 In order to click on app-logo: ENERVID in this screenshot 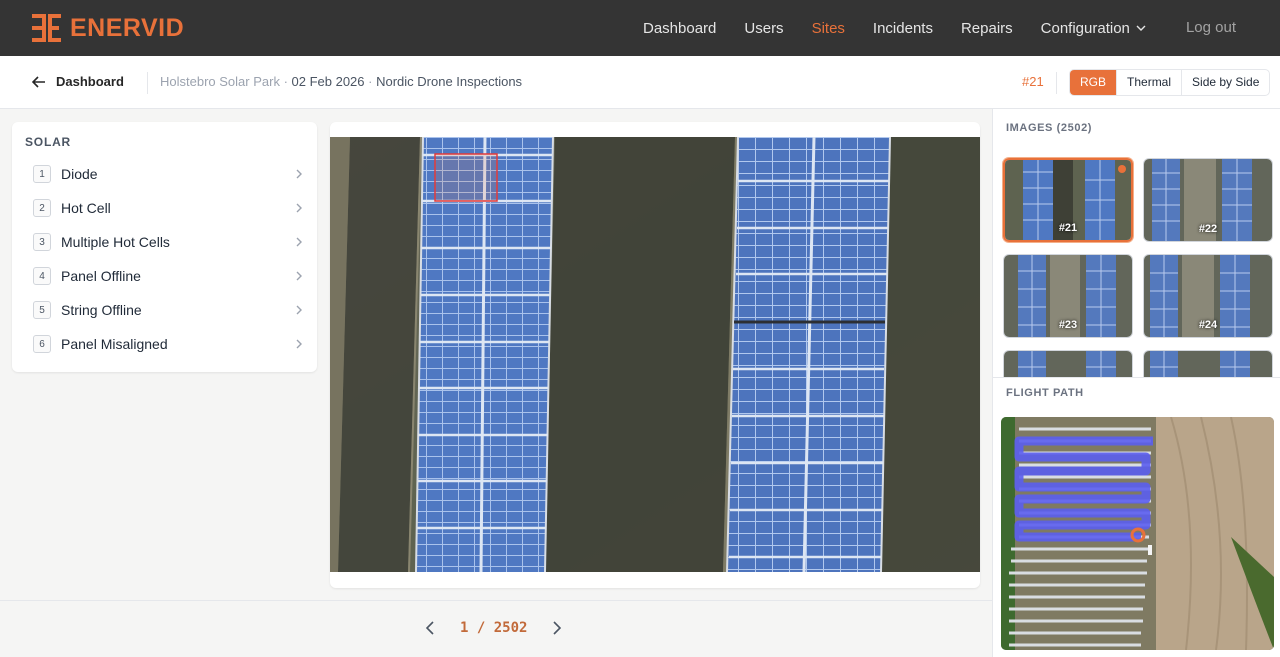, I will do `click(108, 28)`.